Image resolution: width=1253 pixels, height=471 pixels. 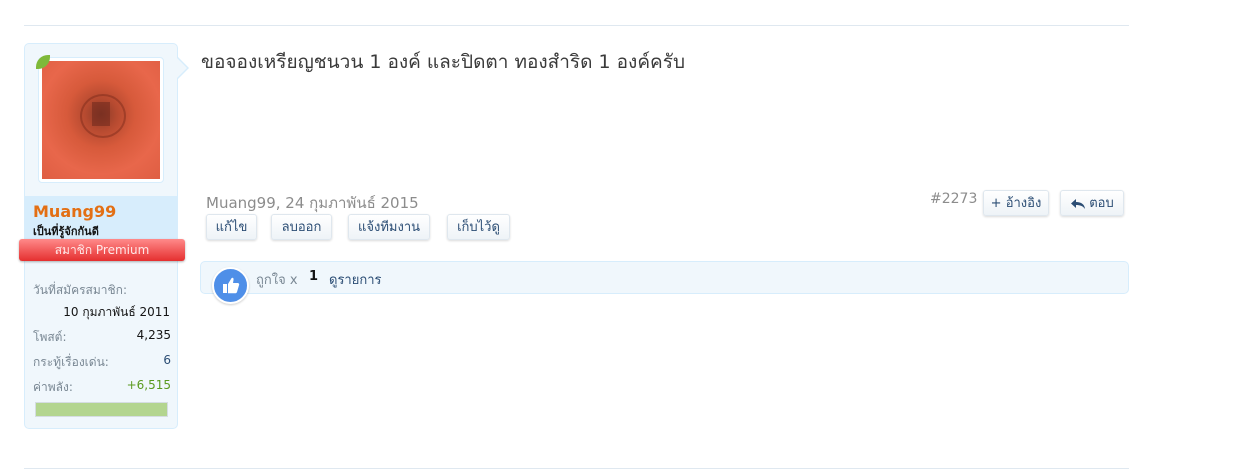 I want to click on premium-ribbon: สมาชิก Premium, so click(x=102, y=250).